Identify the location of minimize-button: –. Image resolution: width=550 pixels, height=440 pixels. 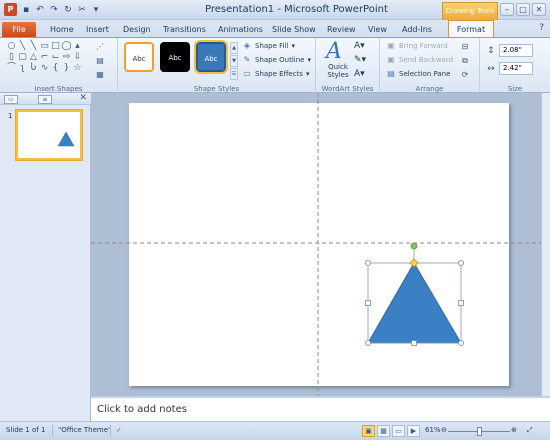
(507, 9).